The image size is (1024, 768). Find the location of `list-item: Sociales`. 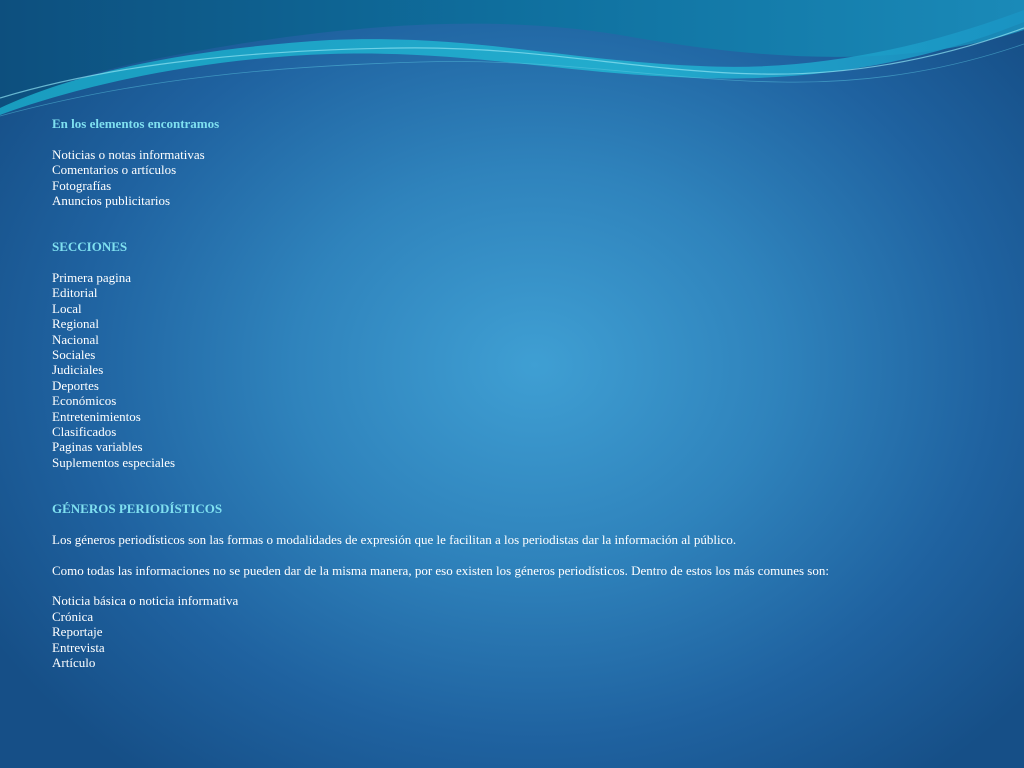

list-item: Sociales is located at coordinates (74, 355).